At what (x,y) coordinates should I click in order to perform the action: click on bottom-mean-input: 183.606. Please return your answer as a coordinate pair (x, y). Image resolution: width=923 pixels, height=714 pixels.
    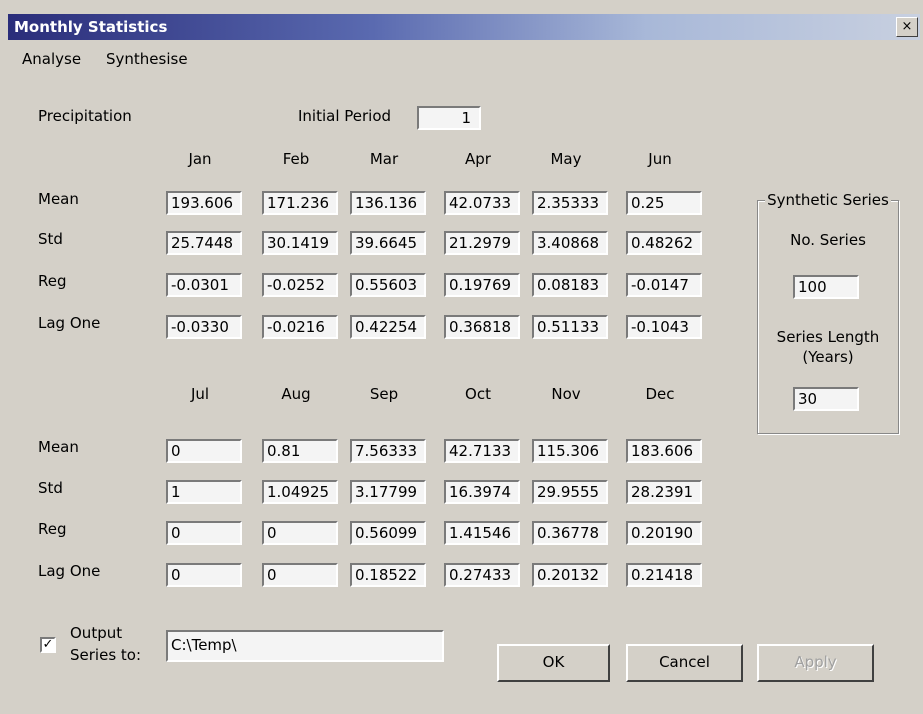
    Looking at the image, I should click on (664, 451).